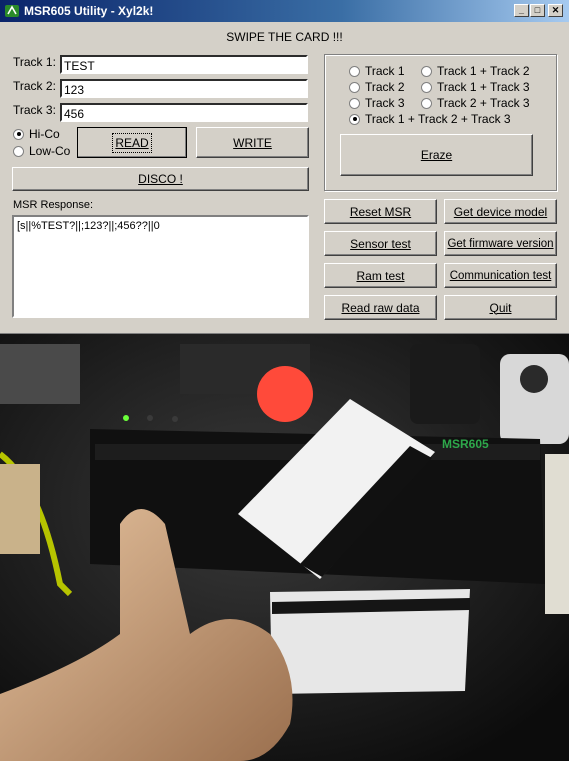 The width and height of the screenshot is (569, 761). I want to click on erase-option-track3: Track 3, so click(377, 103).